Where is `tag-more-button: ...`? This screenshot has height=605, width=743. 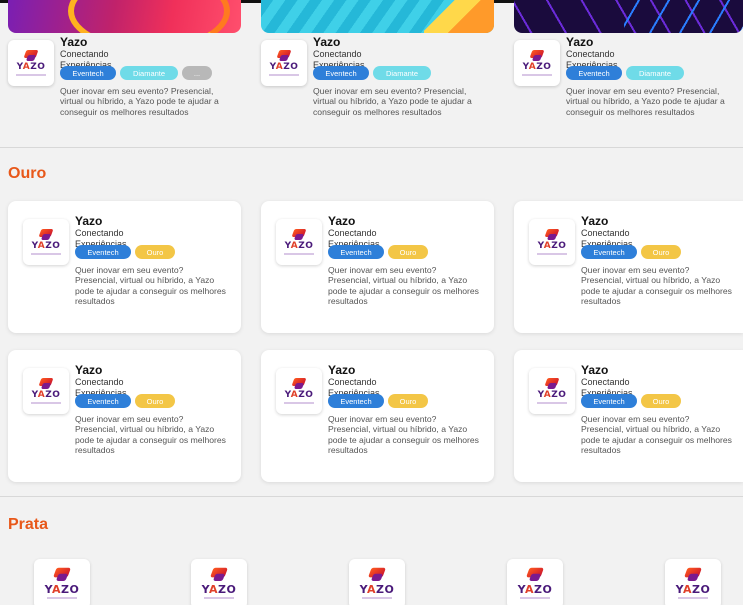 tag-more-button: ... is located at coordinates (197, 73).